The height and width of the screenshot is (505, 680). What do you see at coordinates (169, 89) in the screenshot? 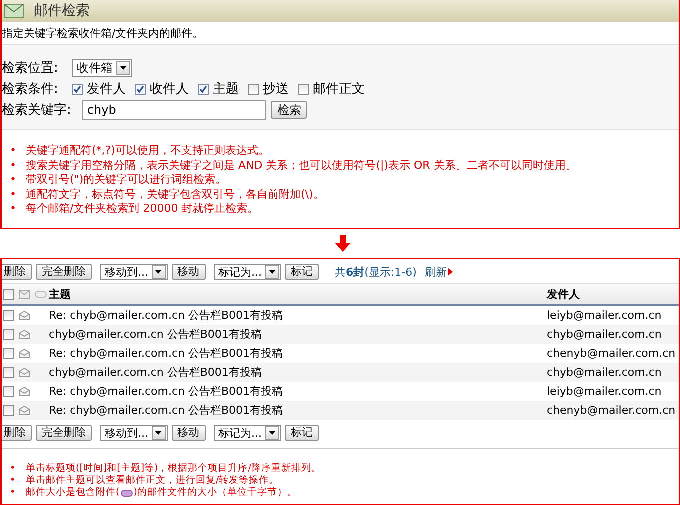
I see `checkbox-label: 收件人` at bounding box center [169, 89].